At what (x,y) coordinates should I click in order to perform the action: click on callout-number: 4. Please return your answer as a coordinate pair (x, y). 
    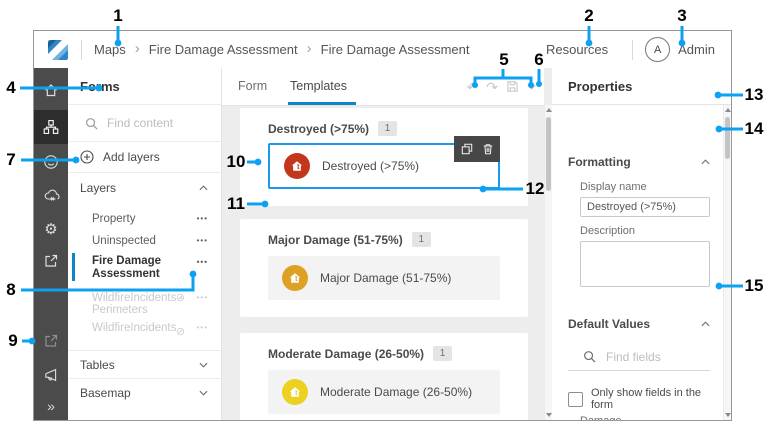
    Looking at the image, I should click on (11, 87).